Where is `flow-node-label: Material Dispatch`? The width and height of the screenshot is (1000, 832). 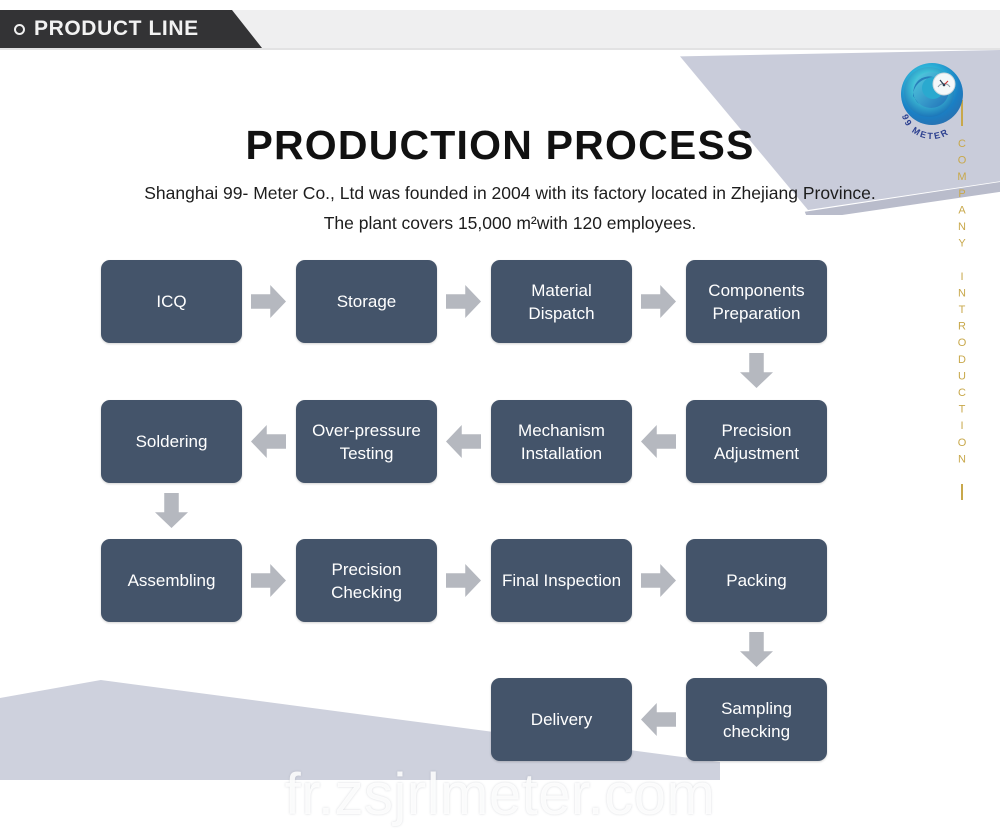
flow-node-label: Material Dispatch is located at coordinates (561, 301).